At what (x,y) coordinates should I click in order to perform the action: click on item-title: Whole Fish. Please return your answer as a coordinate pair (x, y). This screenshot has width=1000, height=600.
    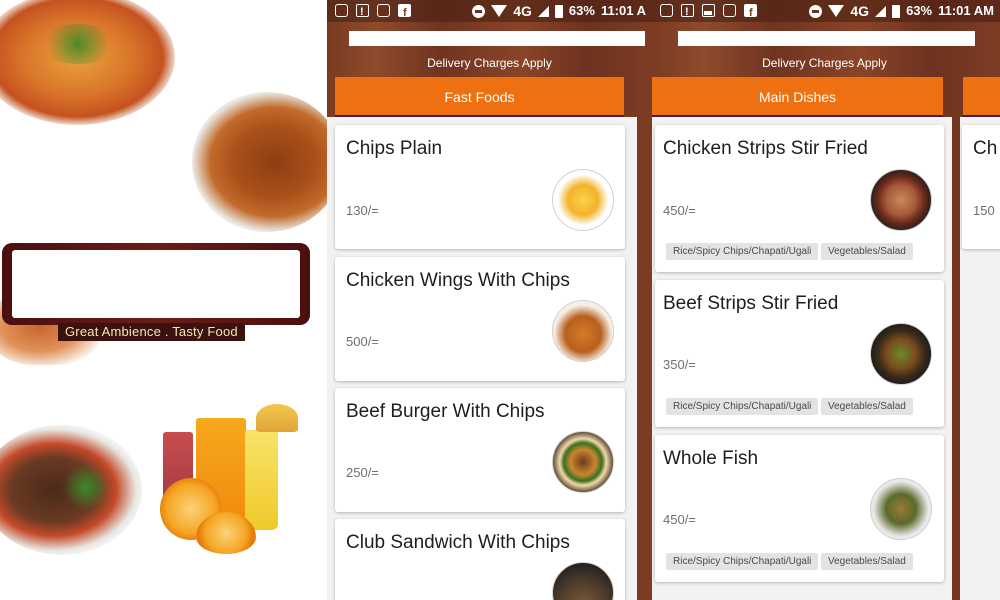
    Looking at the image, I should click on (711, 458).